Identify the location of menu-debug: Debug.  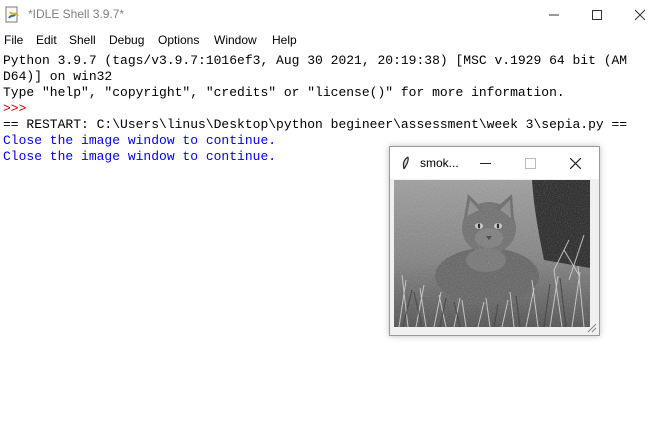
(126, 40).